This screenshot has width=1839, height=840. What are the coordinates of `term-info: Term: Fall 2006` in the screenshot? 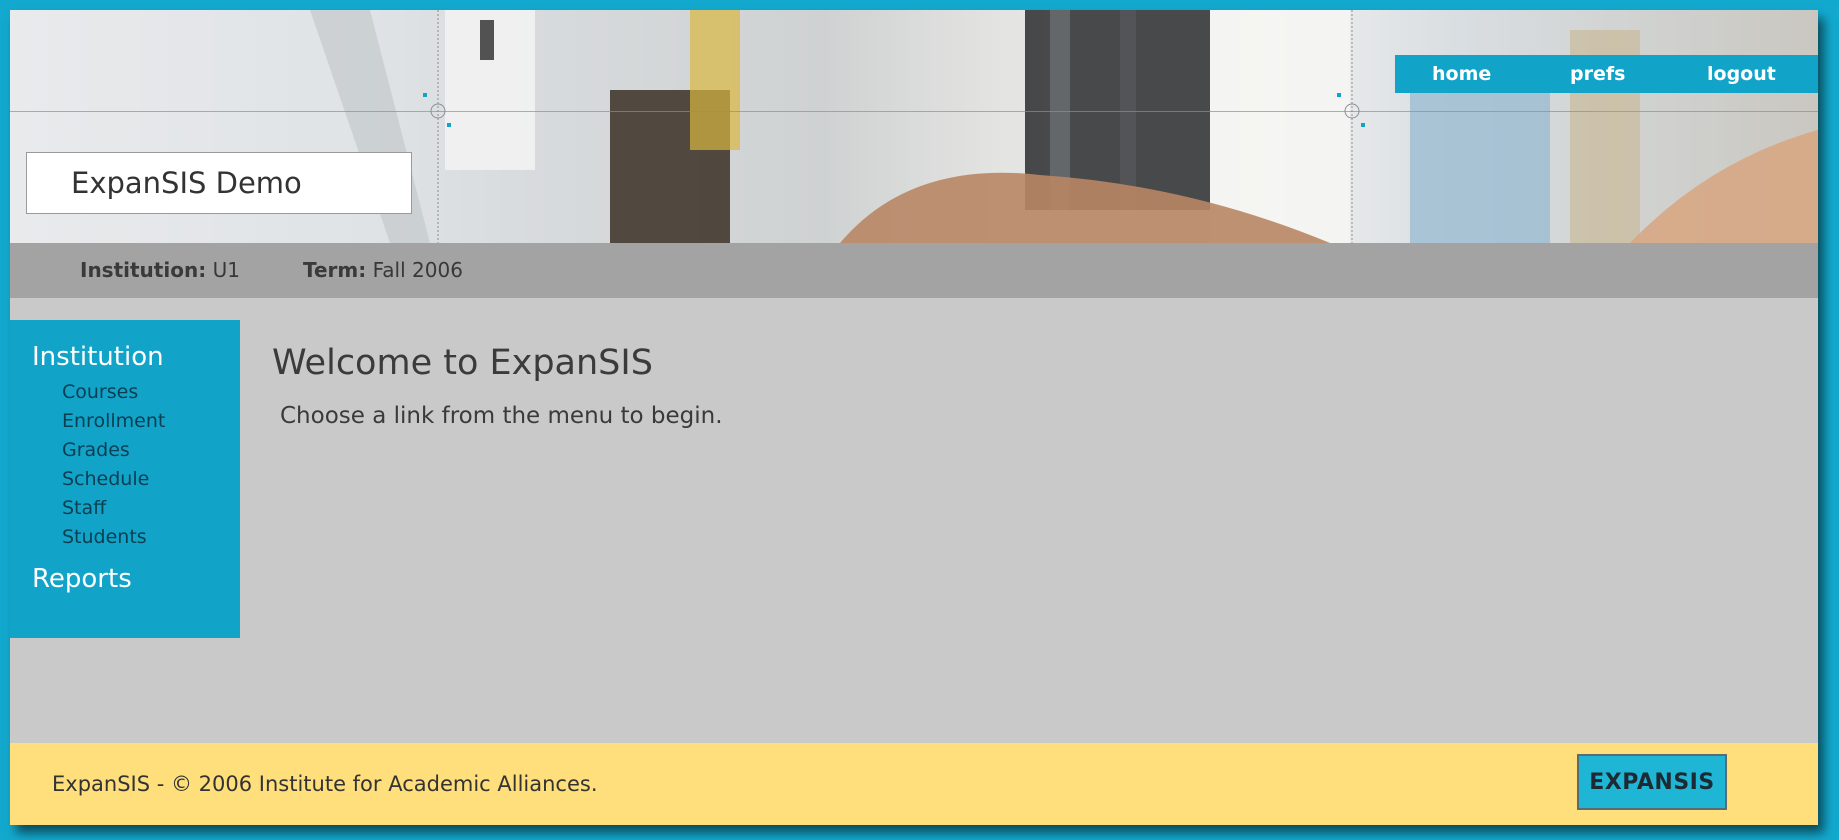 It's located at (383, 270).